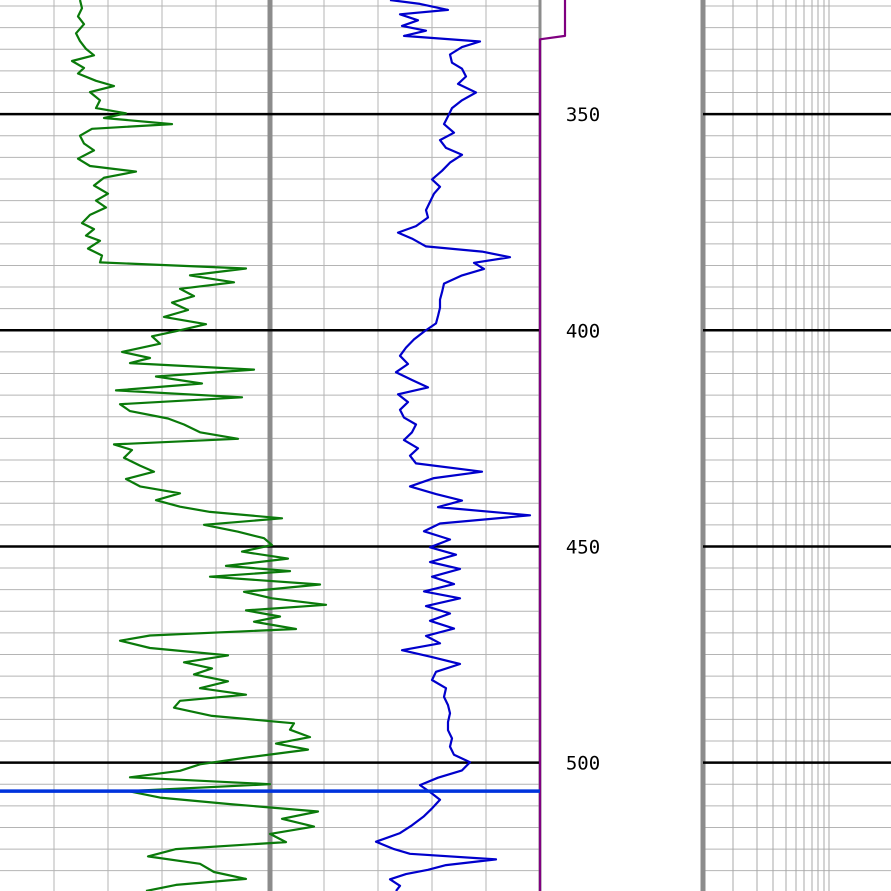 This screenshot has height=891, width=891. What do you see at coordinates (583, 331) in the screenshot?
I see `depth-label: 400` at bounding box center [583, 331].